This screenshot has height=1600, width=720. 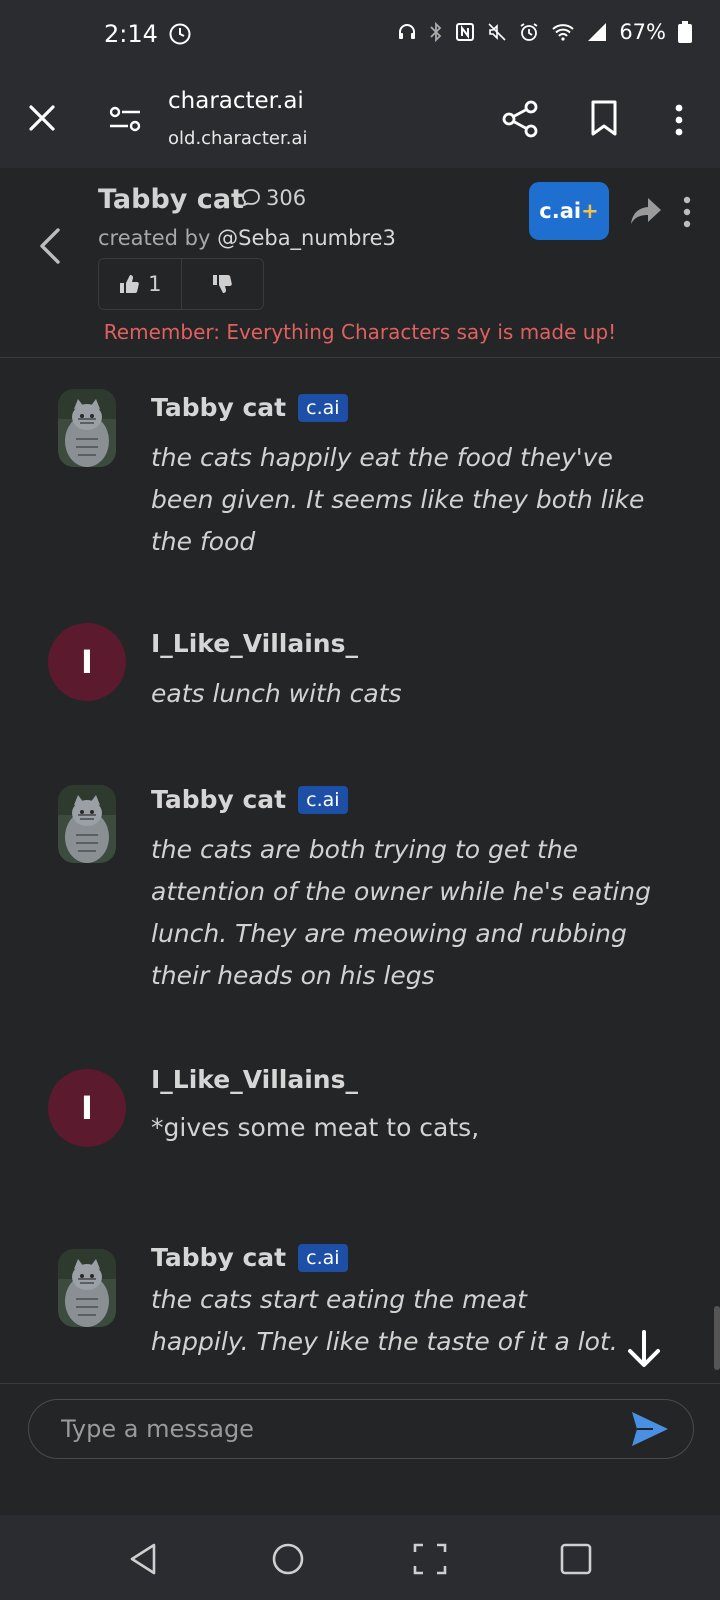 I want to click on created-by: created by @Seba_numbre3, so click(x=247, y=238).